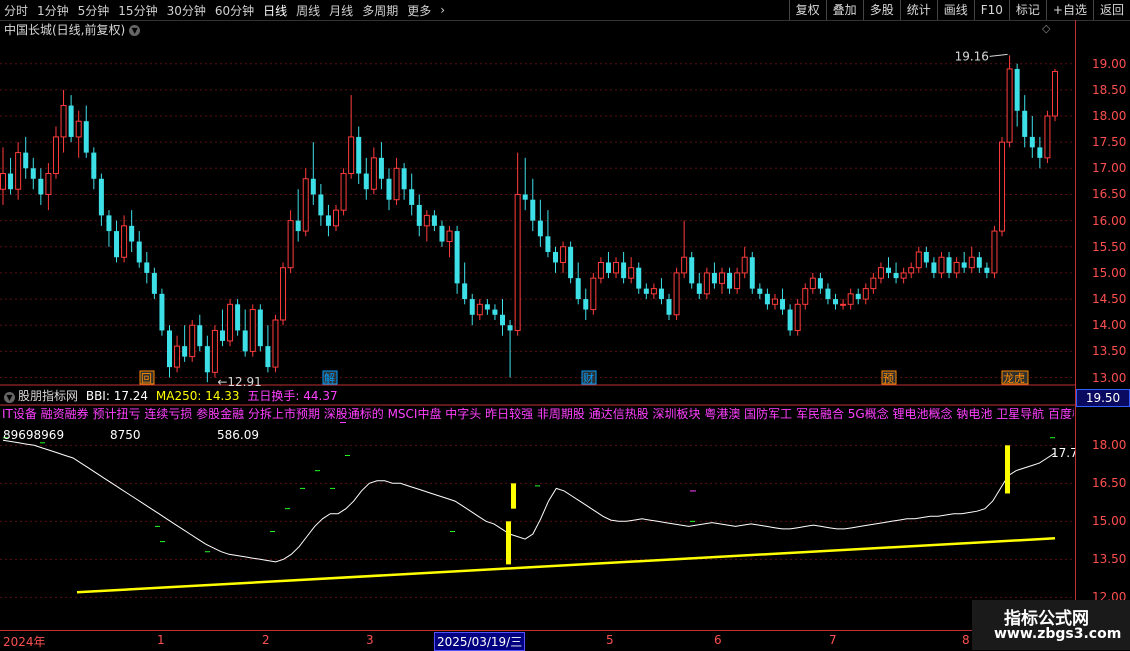  What do you see at coordinates (292, 396) in the screenshot?
I see `turnover-value: 五日换手: 44.37` at bounding box center [292, 396].